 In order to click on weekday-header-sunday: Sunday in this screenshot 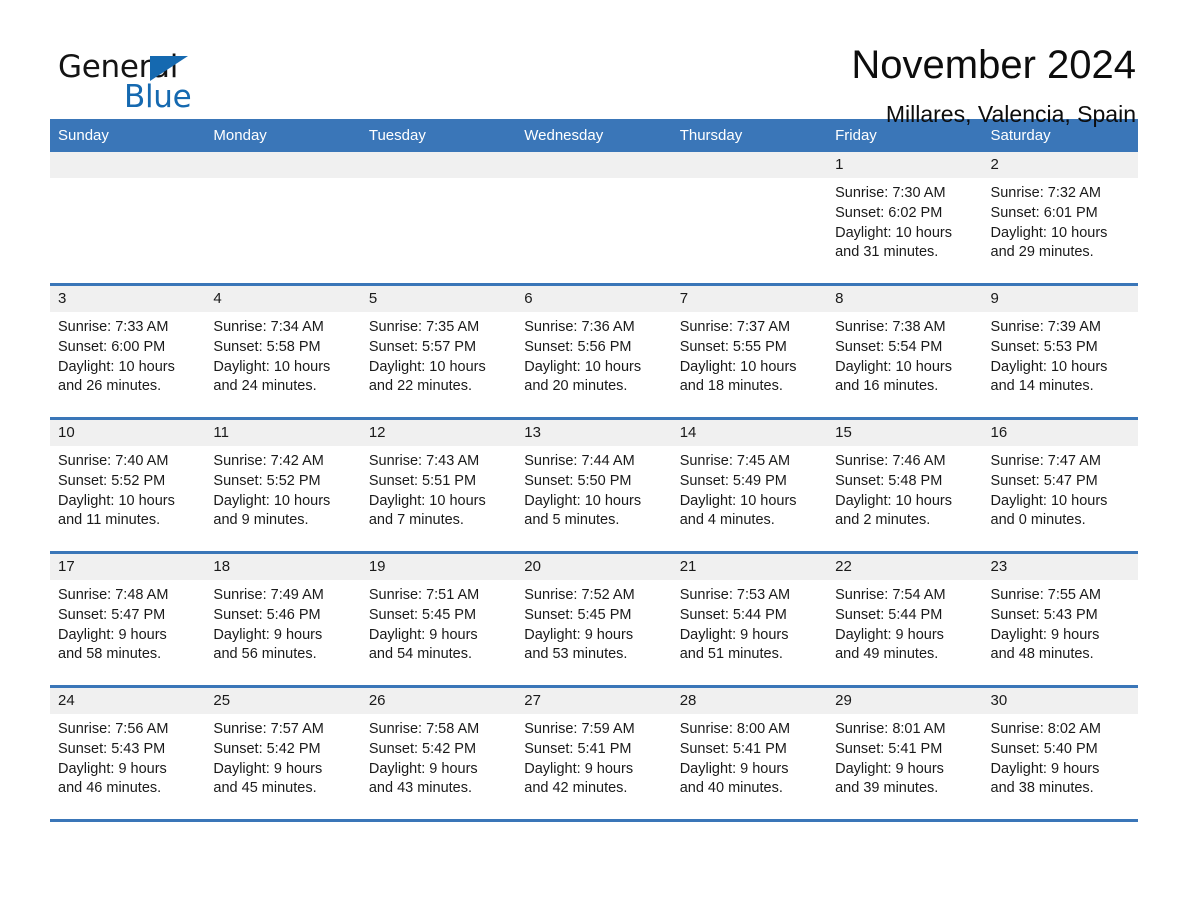, I will do `click(128, 135)`.